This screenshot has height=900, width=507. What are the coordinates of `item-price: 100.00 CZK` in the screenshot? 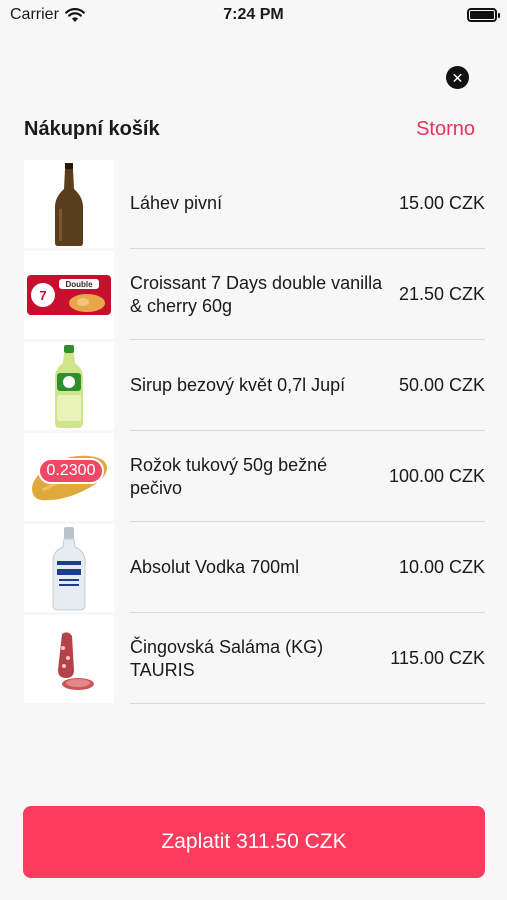 It's located at (436, 476).